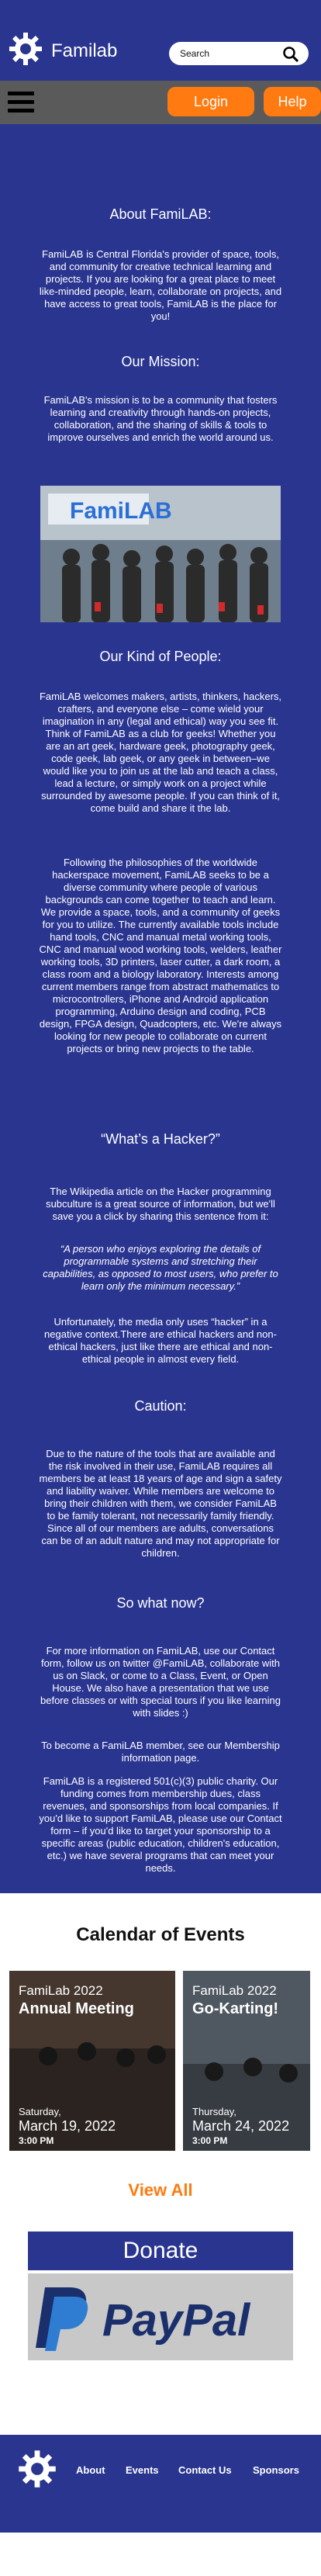 The height and width of the screenshot is (2576, 321). What do you see at coordinates (160, 40) in the screenshot?
I see `site-header` at bounding box center [160, 40].